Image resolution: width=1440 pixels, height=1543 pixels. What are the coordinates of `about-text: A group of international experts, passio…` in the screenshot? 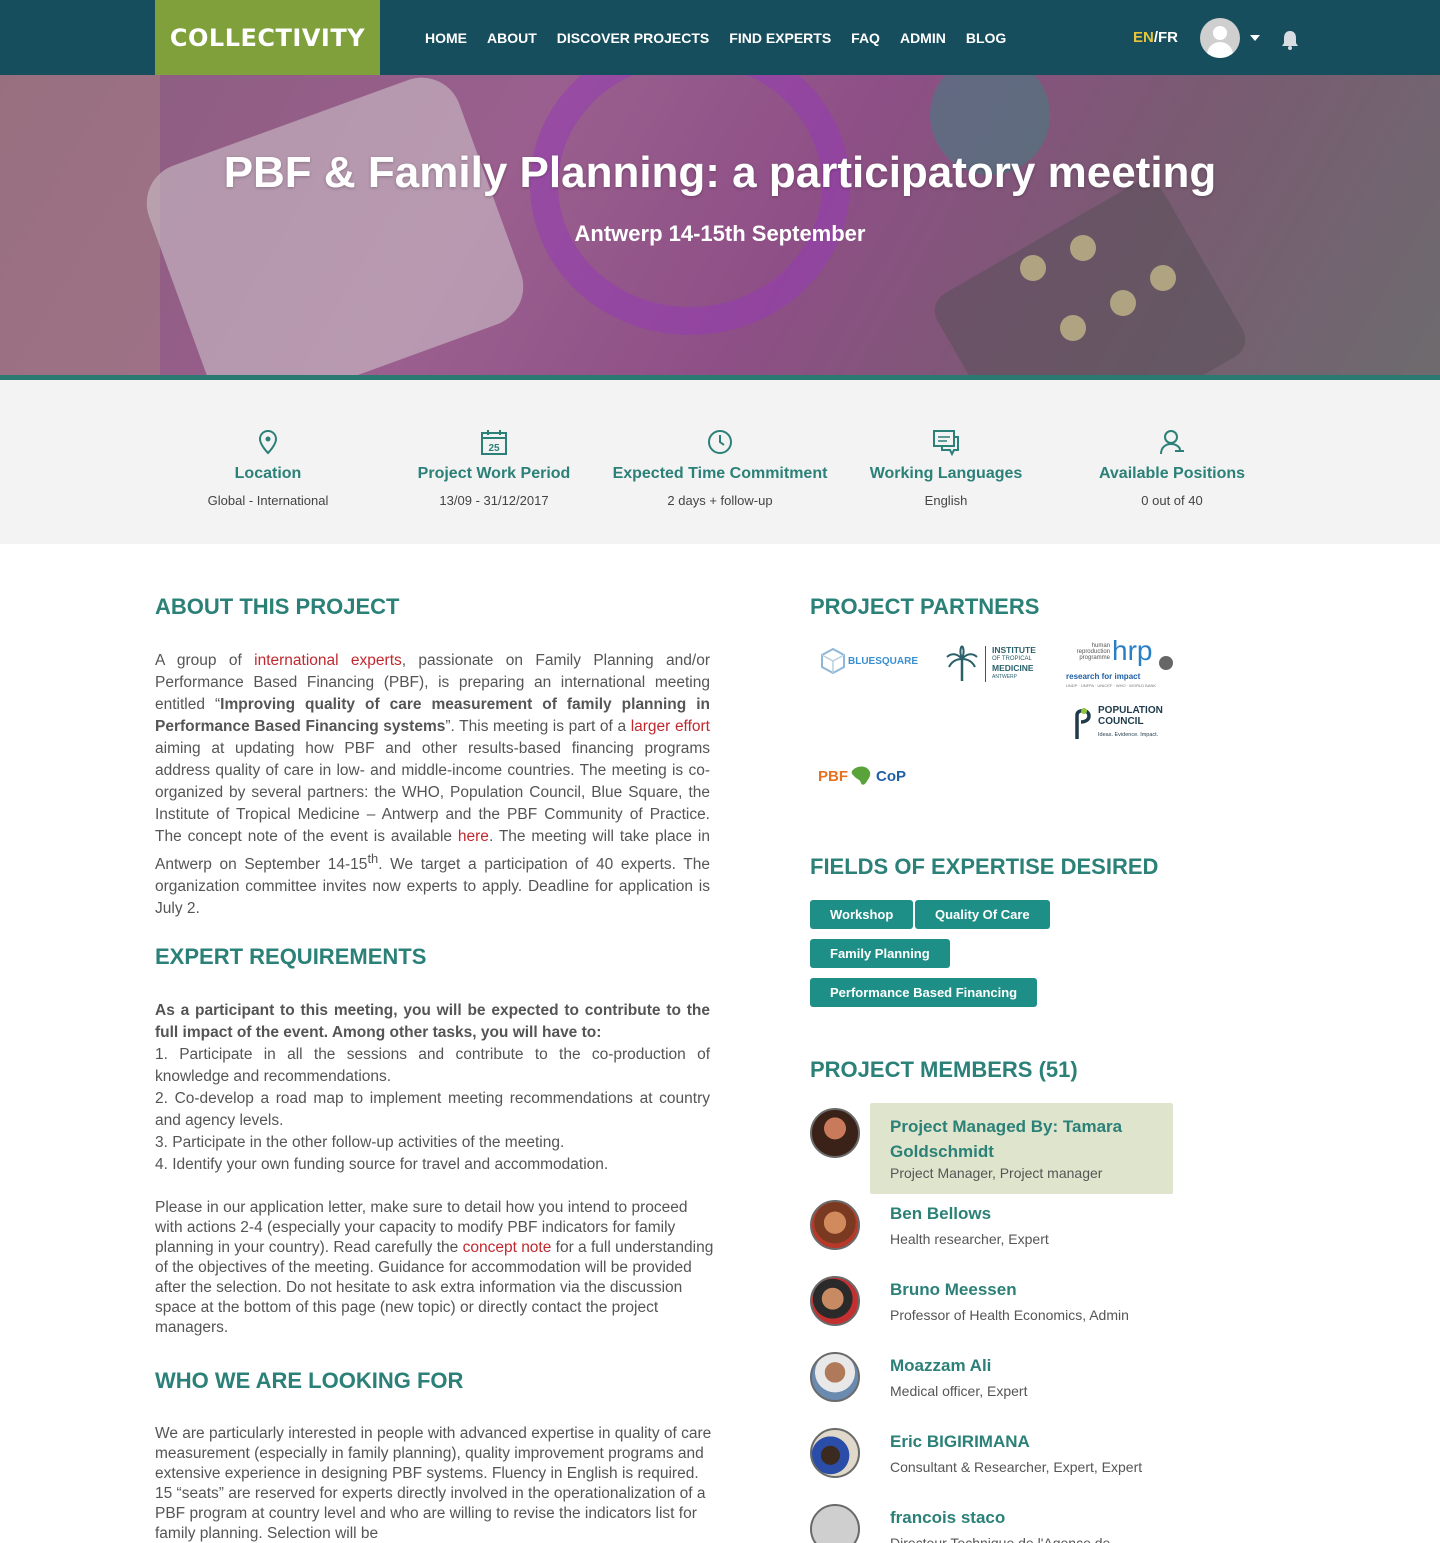 It's located at (432, 785).